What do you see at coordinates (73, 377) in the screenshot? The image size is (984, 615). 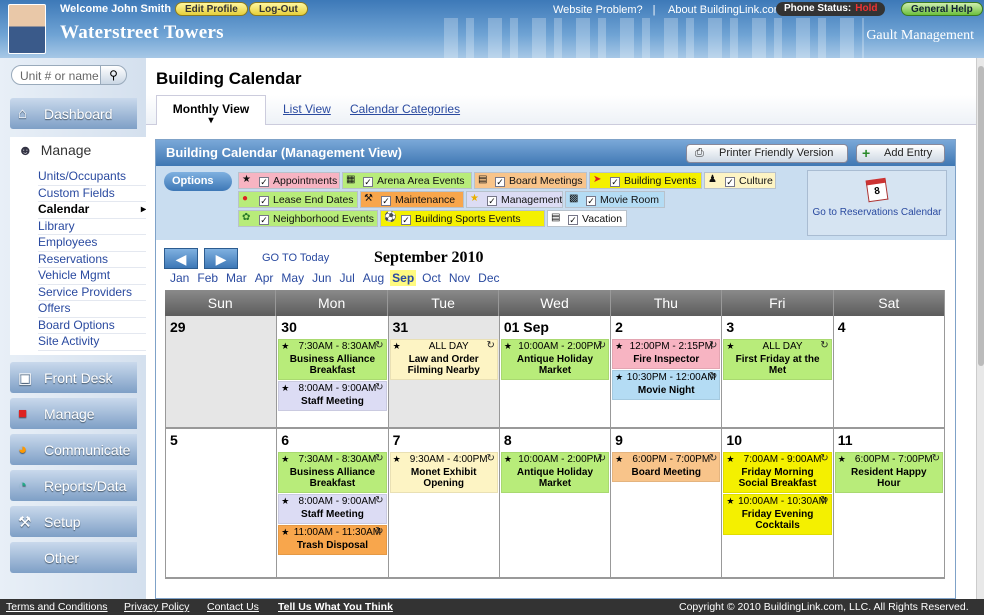 I see `nav-front-desk: ▣ Front Desk` at bounding box center [73, 377].